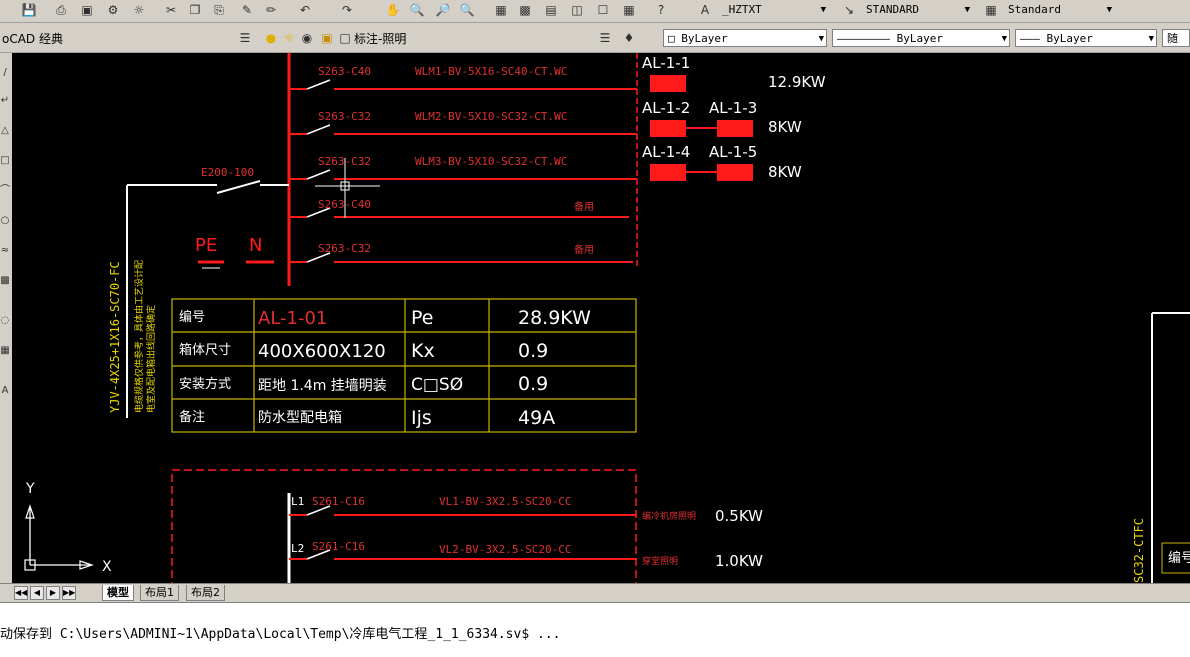  I want to click on pan-icon: ✋, so click(393, 10).